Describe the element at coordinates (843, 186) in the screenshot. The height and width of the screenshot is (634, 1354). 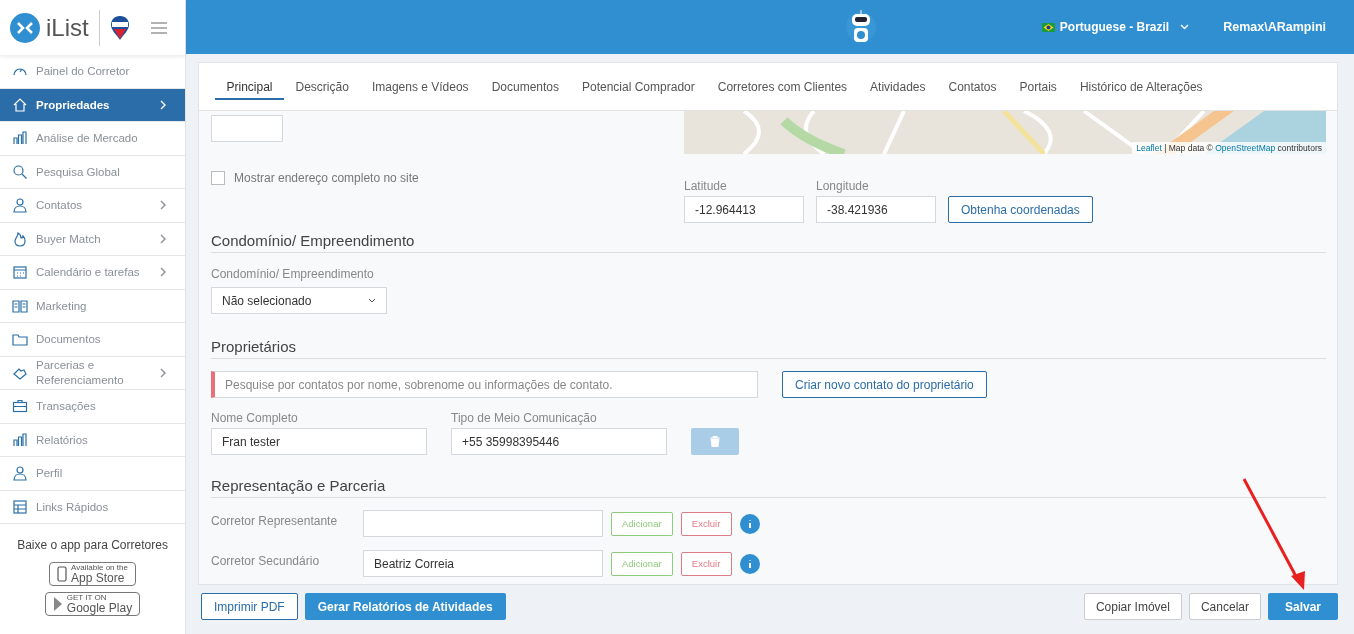
I see `field-label: Longitude` at that location.